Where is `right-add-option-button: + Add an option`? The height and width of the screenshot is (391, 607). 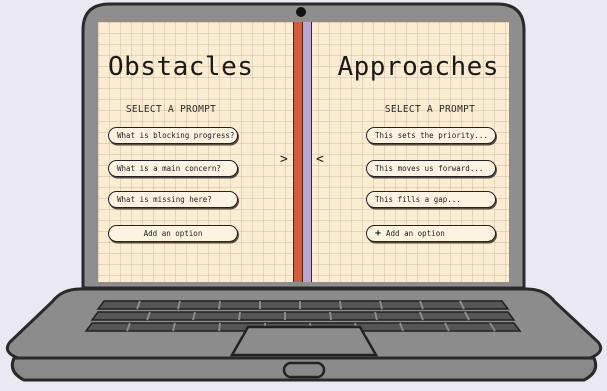
right-add-option-button: + Add an option is located at coordinates (431, 233).